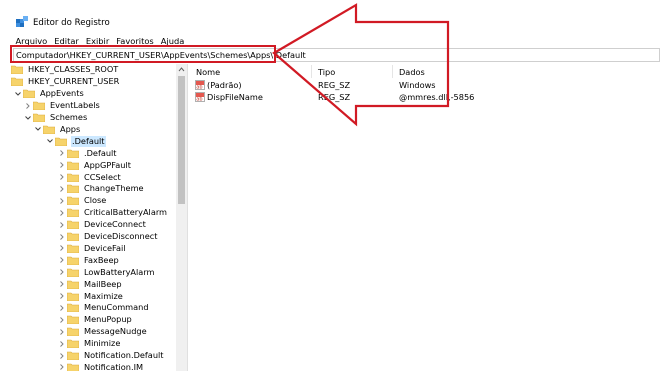 This screenshot has width=660, height=371. Describe the element at coordinates (90, 284) in the screenshot. I see `tree-node: MailBeep` at that location.